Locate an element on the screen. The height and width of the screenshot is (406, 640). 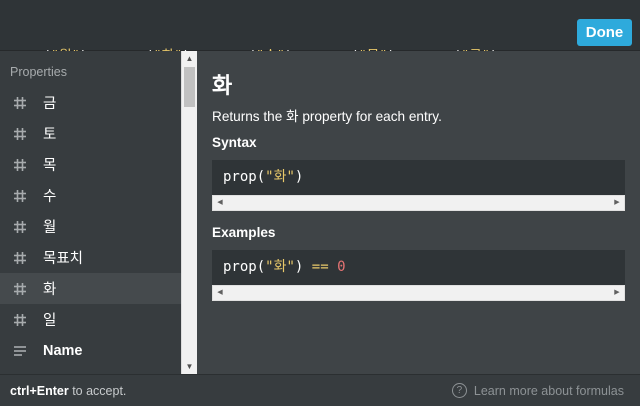
sidebar-item-property: 월 is located at coordinates (90, 226).